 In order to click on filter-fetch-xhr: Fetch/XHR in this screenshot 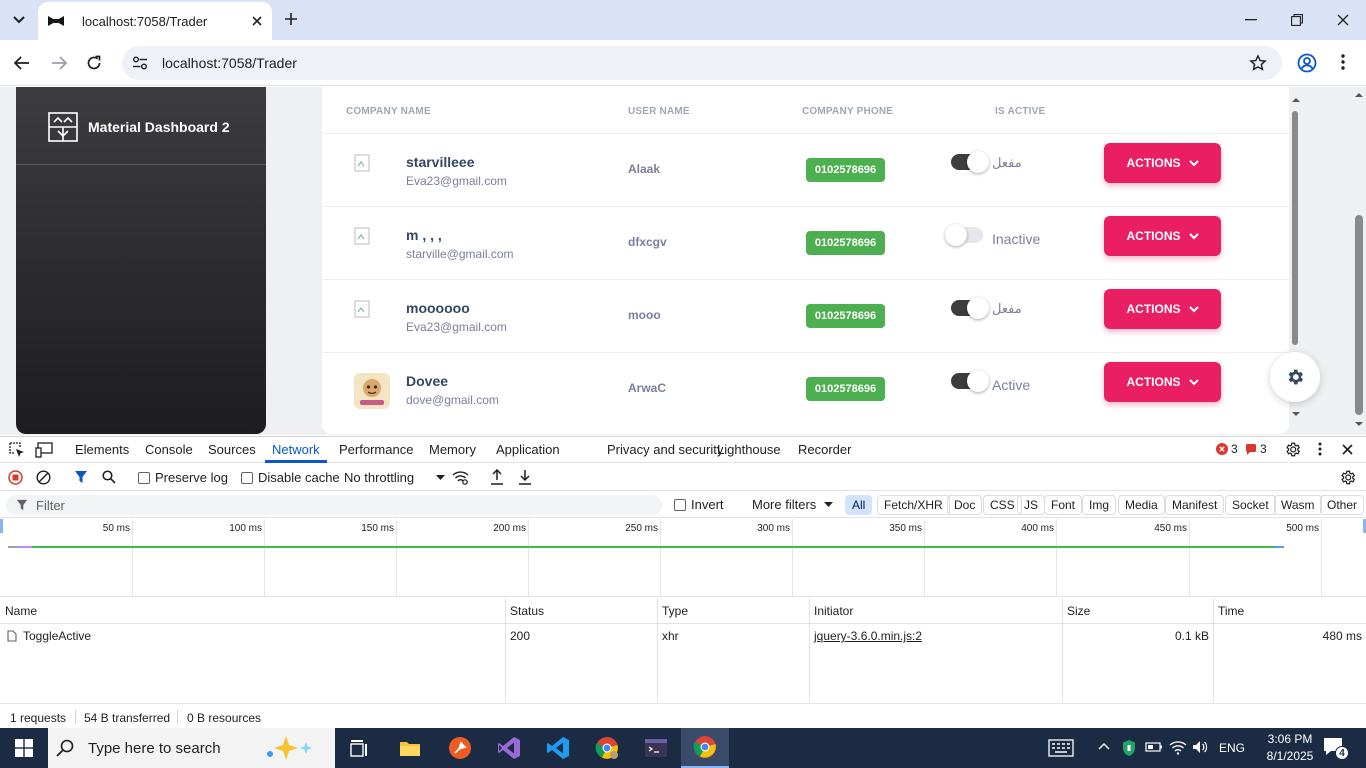, I will do `click(913, 505)`.